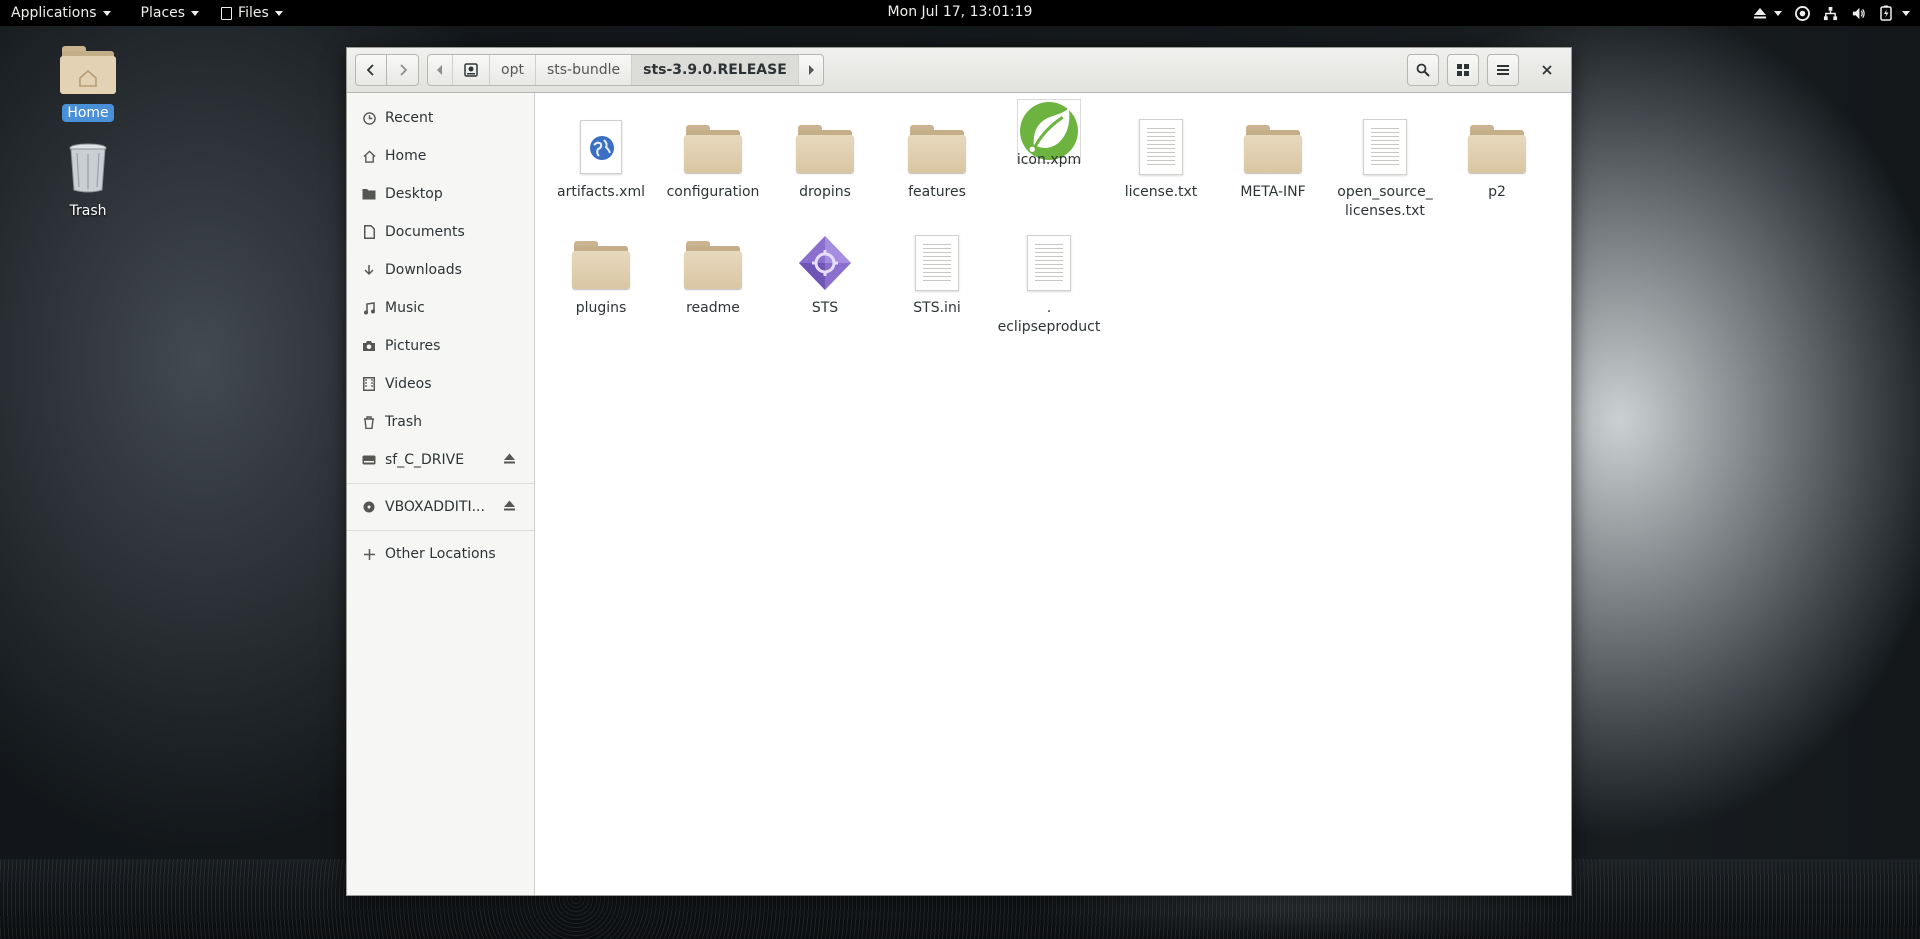 Image resolution: width=1920 pixels, height=939 pixels. What do you see at coordinates (440, 384) in the screenshot?
I see `sidebar-item-videos: Videos` at bounding box center [440, 384].